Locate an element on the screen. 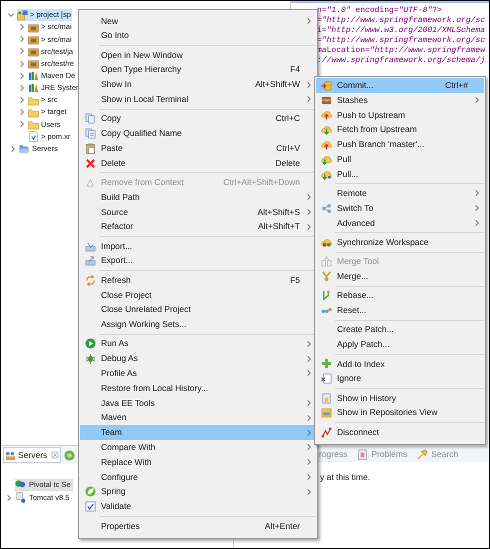 The width and height of the screenshot is (490, 549). menu-item: Replace With is located at coordinates (198, 462).